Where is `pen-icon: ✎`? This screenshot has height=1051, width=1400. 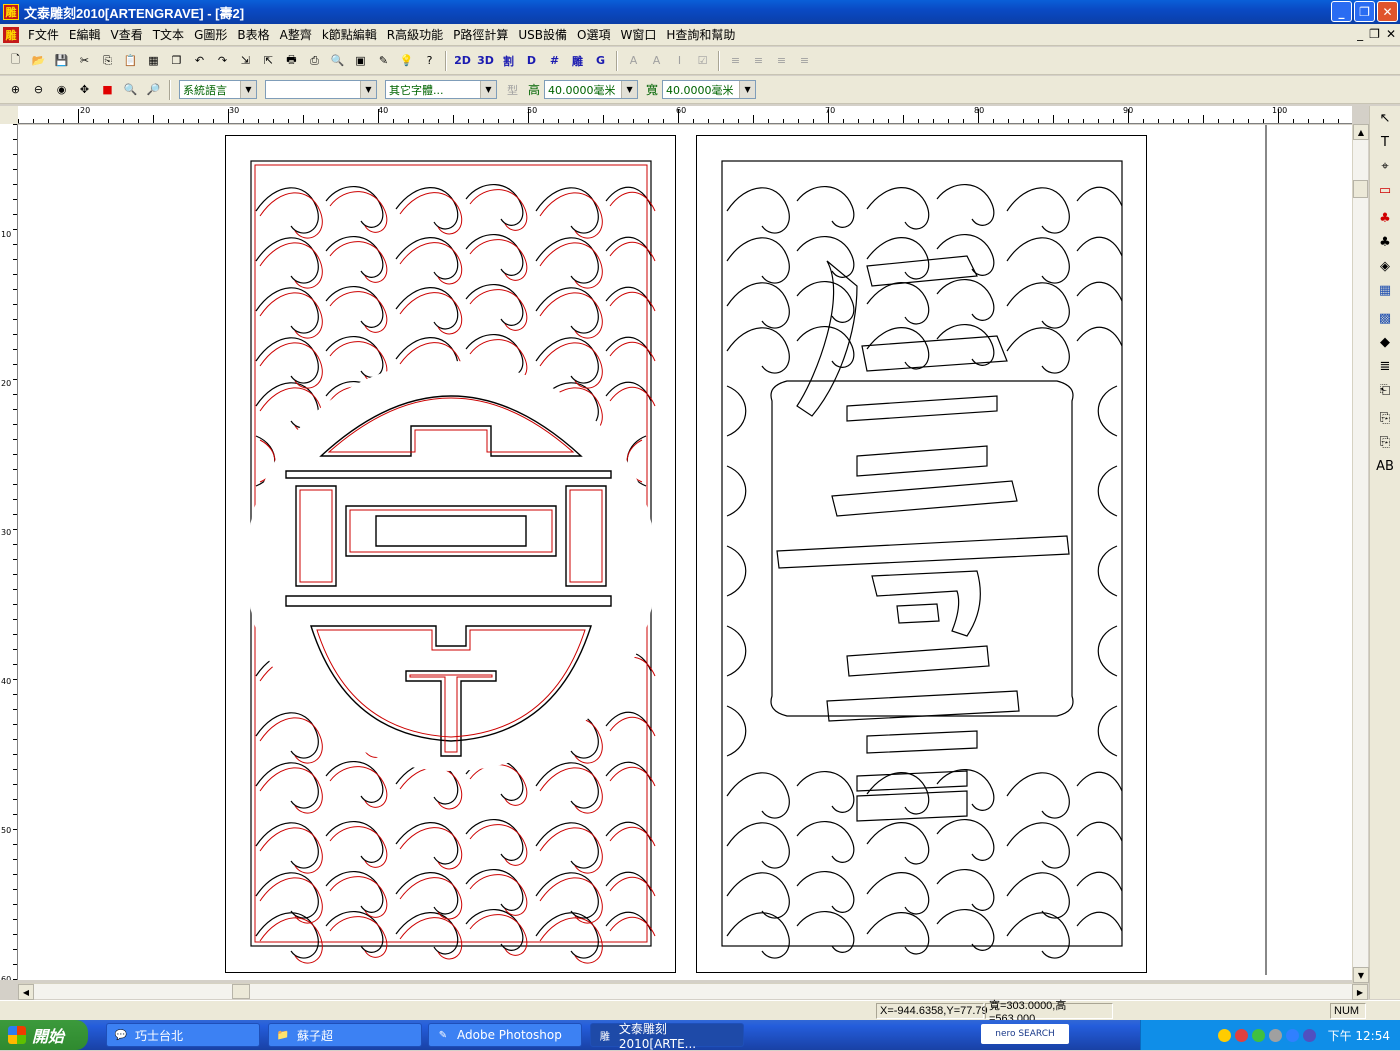
pen-icon: ✎ is located at coordinates (383, 60).